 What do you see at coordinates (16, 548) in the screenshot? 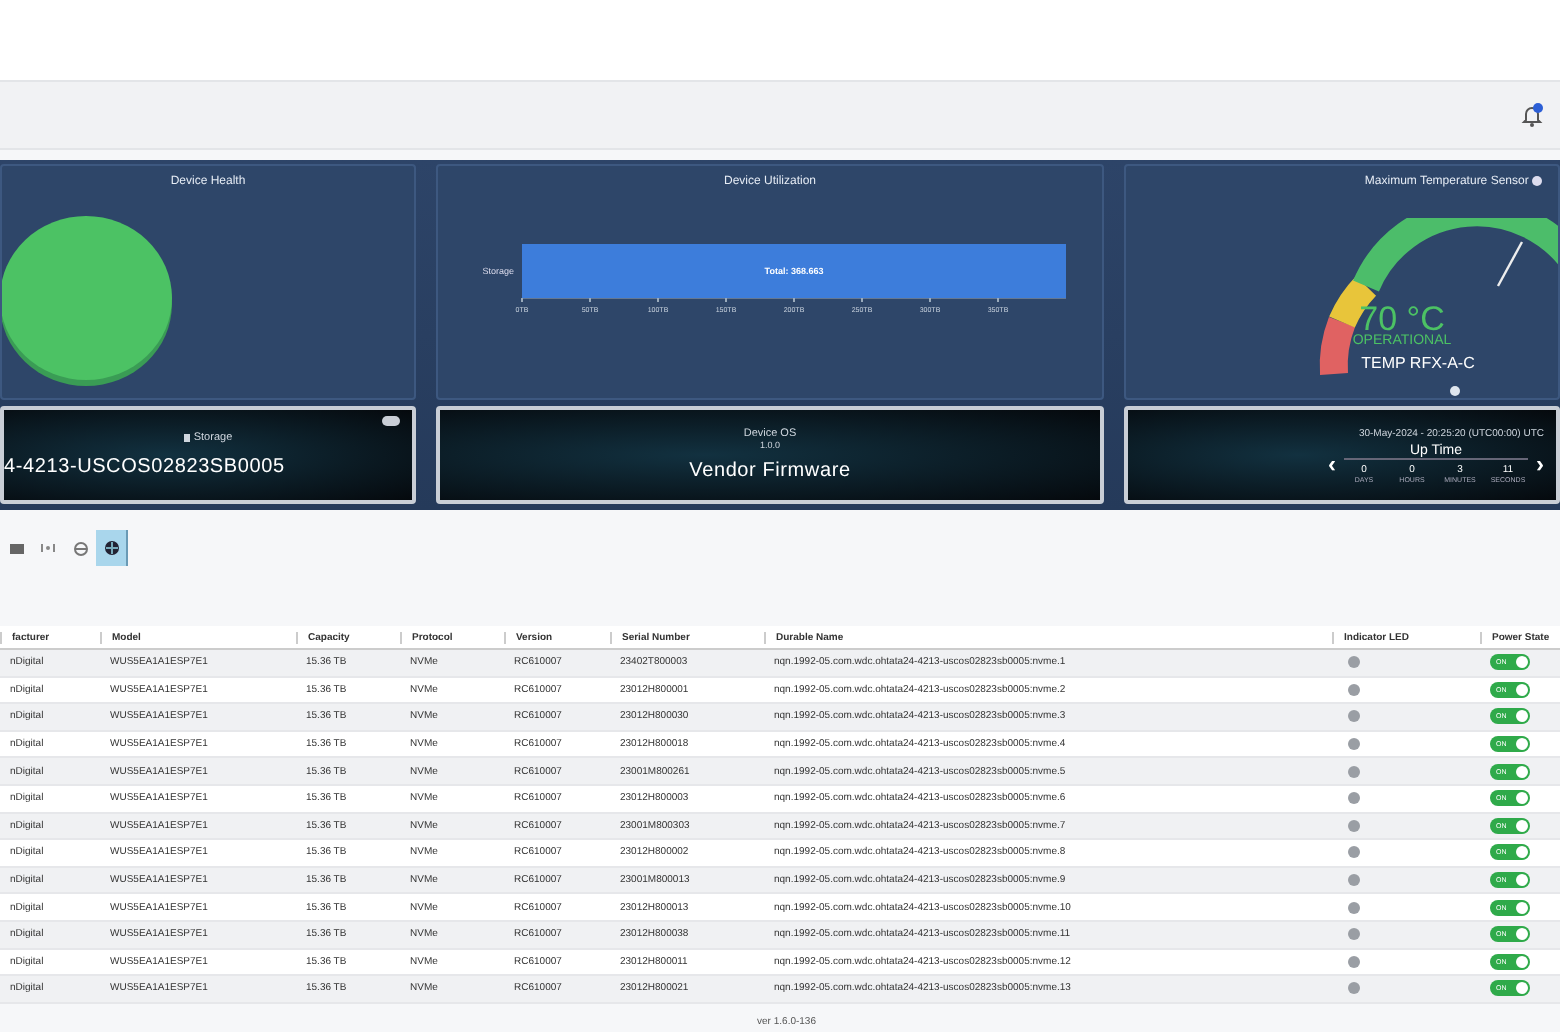
I see `drive-icon` at bounding box center [16, 548].